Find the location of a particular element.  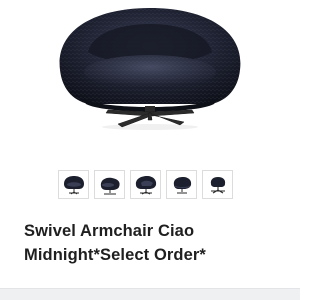

armchair-back-thumbnail-icon is located at coordinates (182, 184).